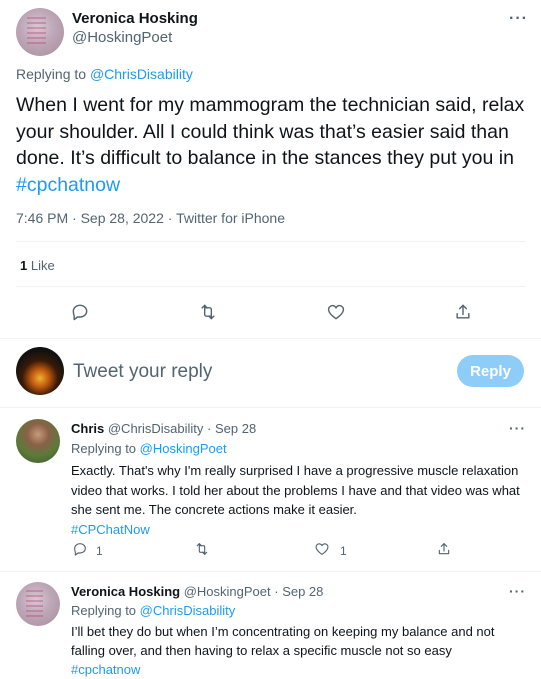  I want to click on author-name: Veronica Hosking, so click(135, 18).